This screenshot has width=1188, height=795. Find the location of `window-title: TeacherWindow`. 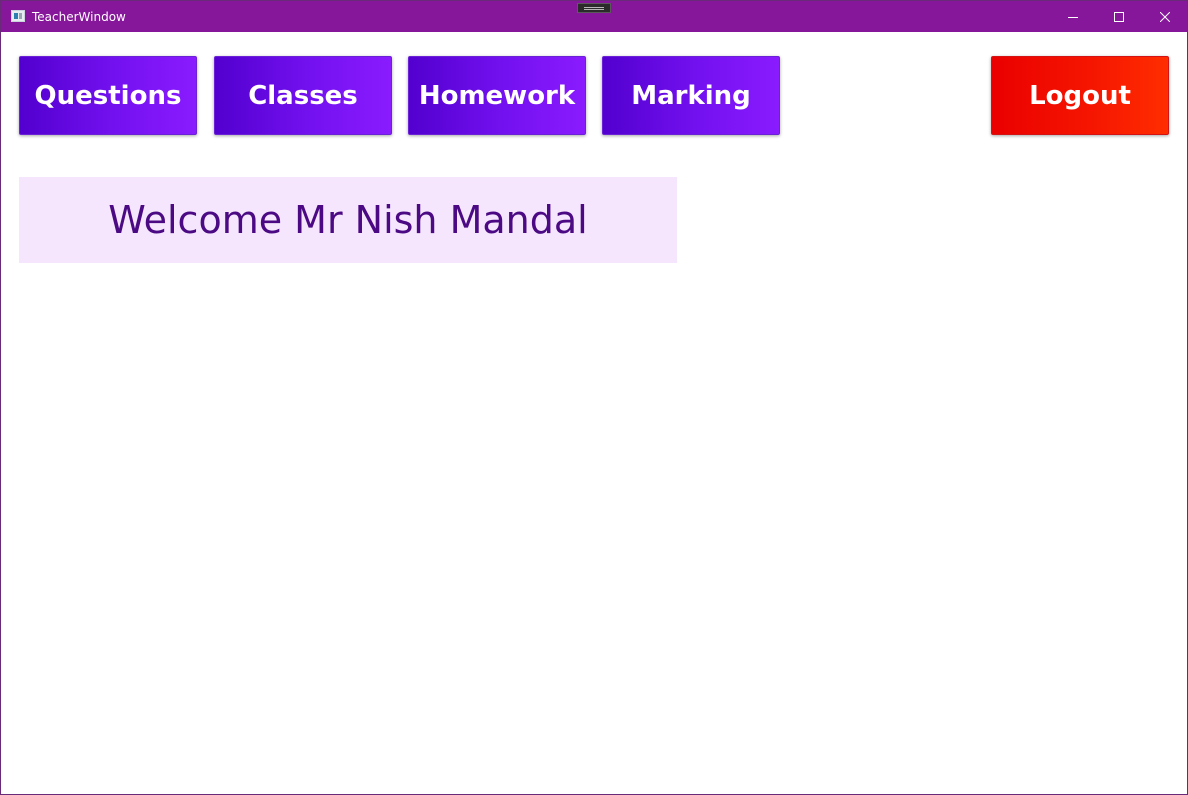

window-title: TeacherWindow is located at coordinates (79, 17).